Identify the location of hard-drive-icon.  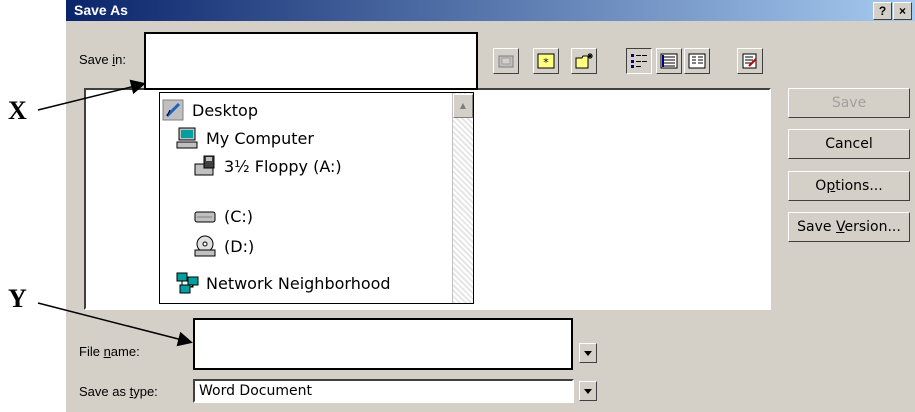
(206, 216).